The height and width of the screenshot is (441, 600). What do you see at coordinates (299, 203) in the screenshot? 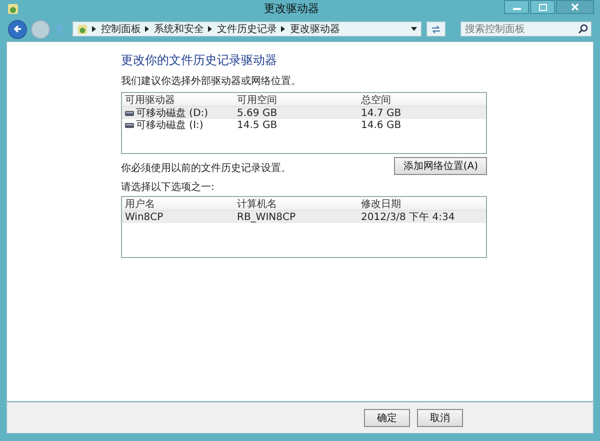
I see `column-header: 计算机名` at bounding box center [299, 203].